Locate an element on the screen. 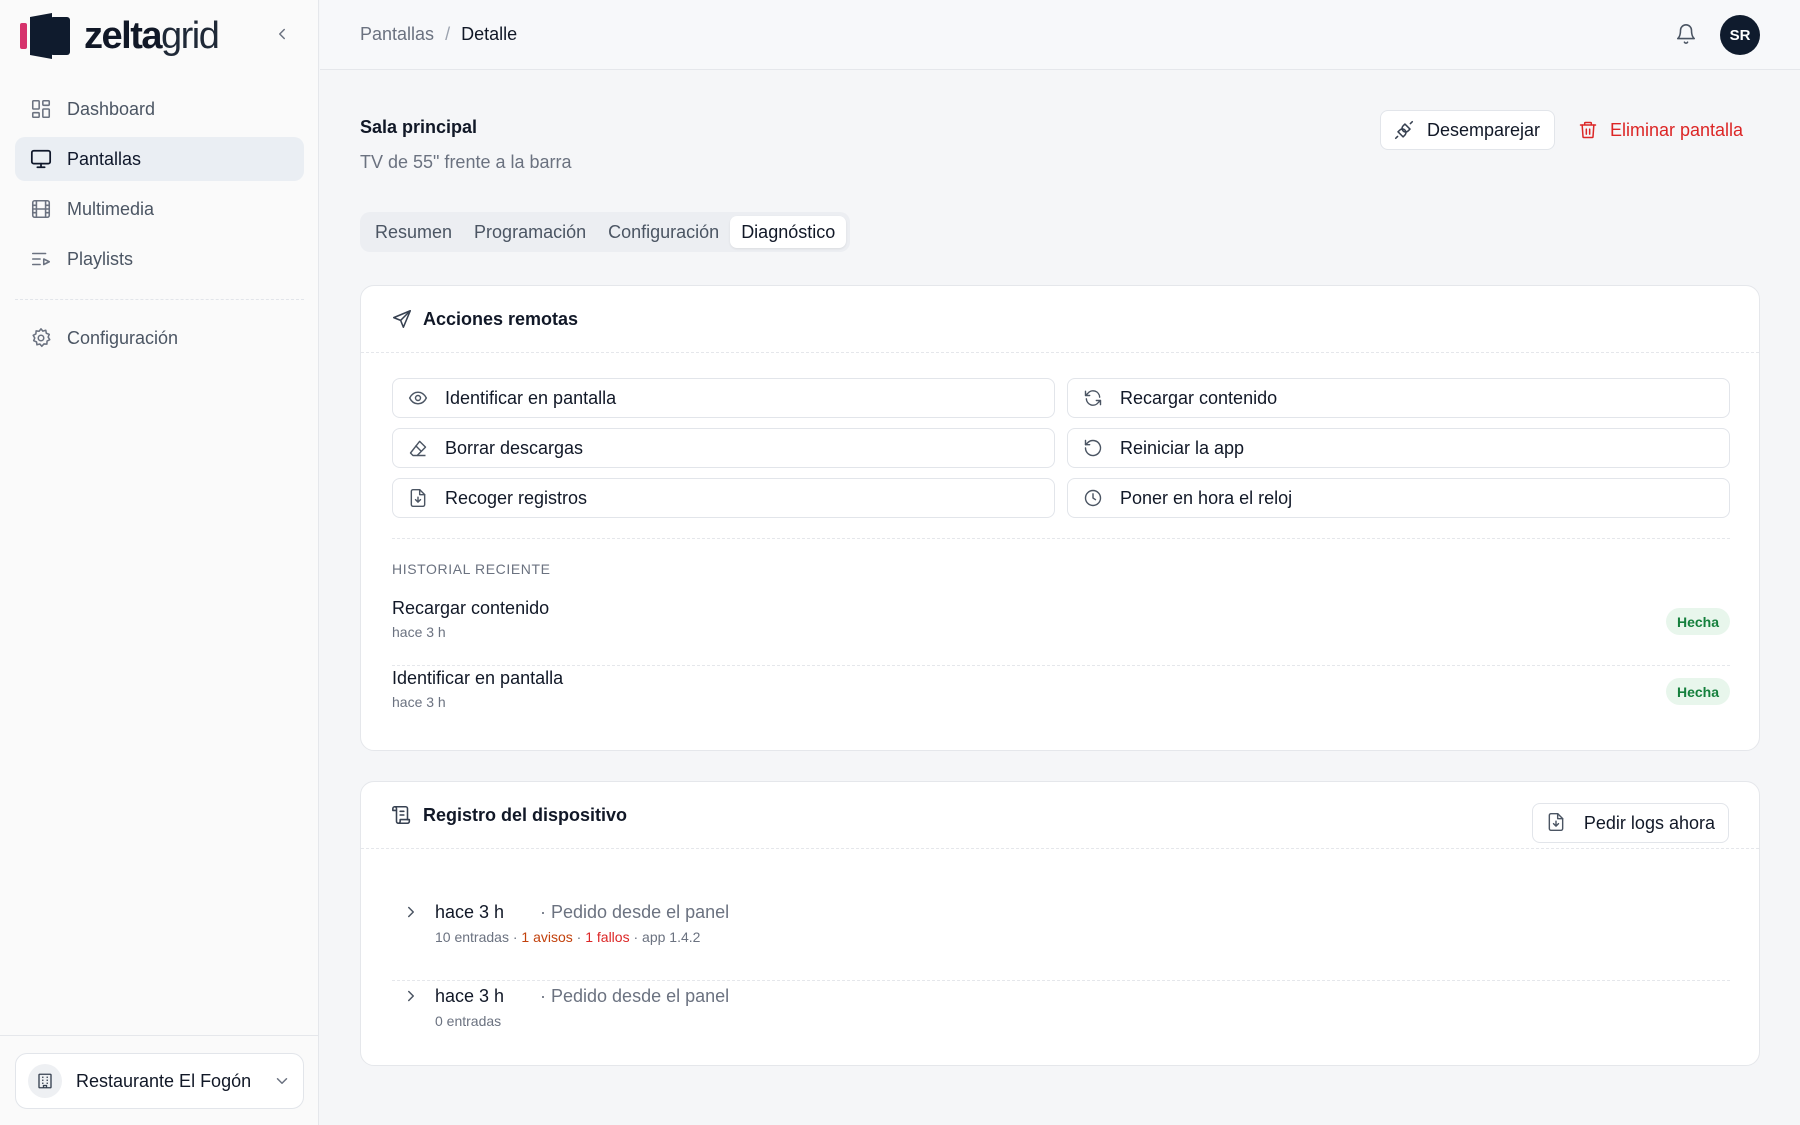  sidebar-item-pantallas: Pantallas is located at coordinates (159, 159).